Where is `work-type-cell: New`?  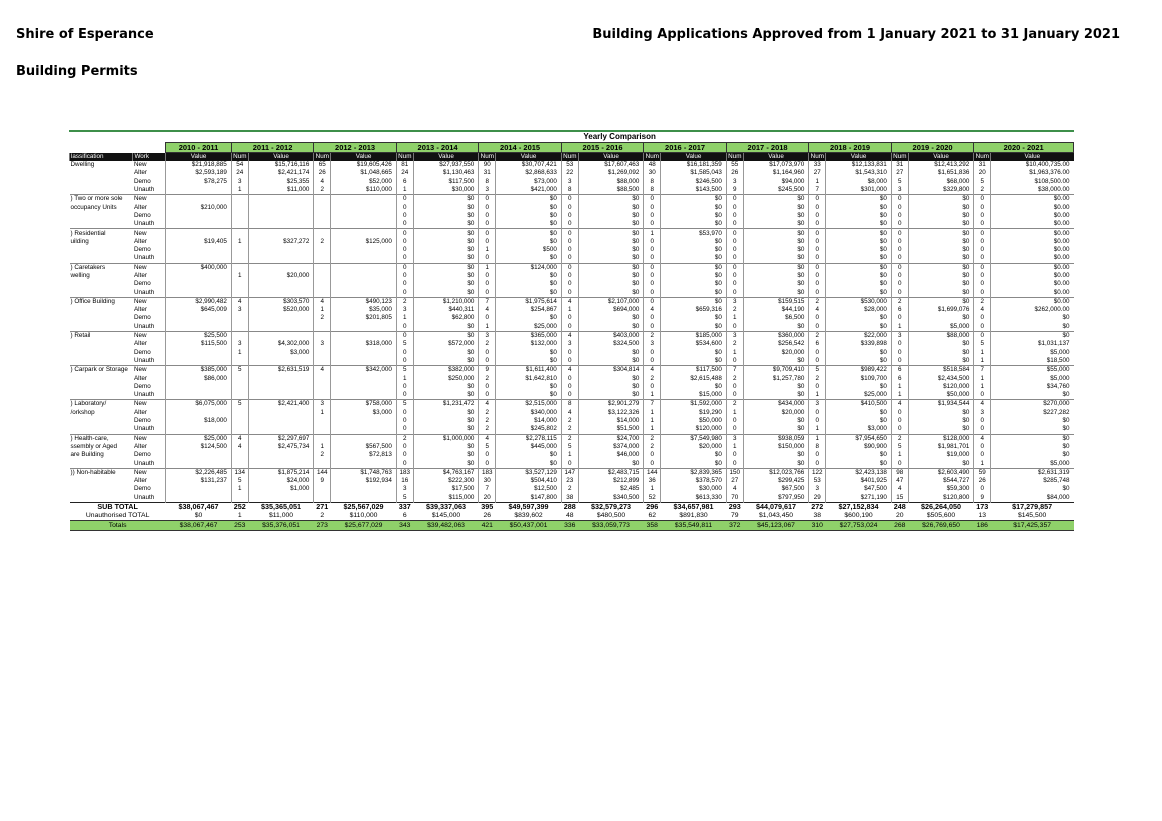
work-type-cell: New is located at coordinates (149, 233).